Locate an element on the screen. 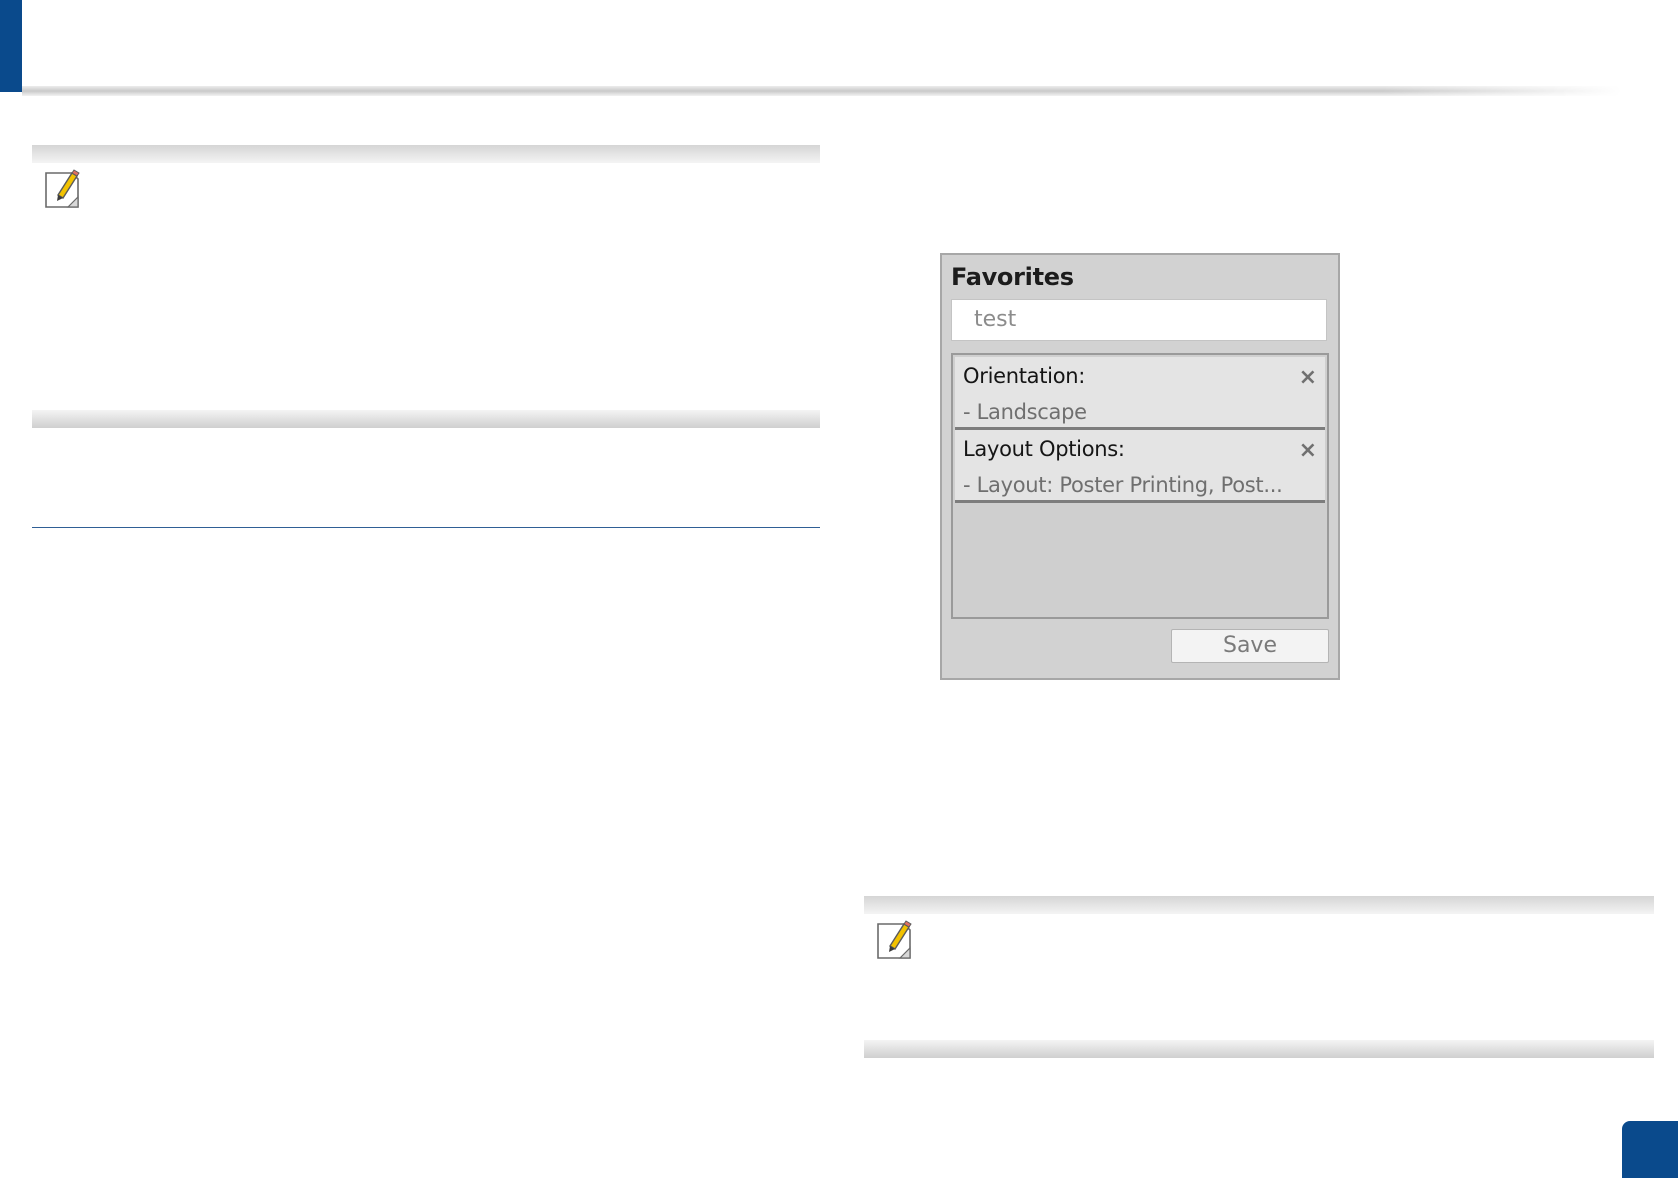  section-divider is located at coordinates (426, 527).